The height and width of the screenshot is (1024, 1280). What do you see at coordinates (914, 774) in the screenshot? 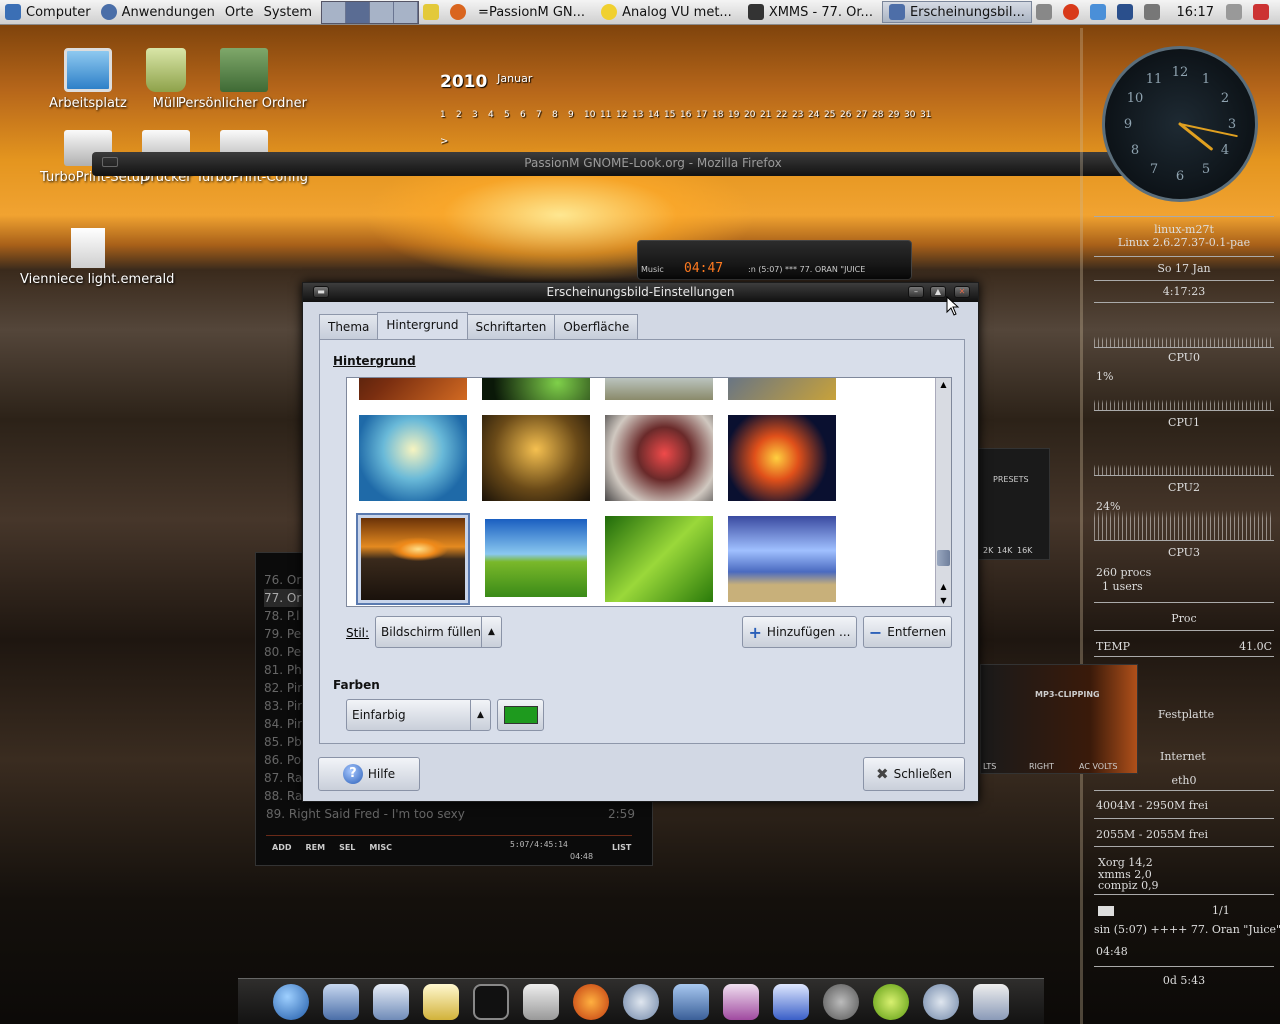
I see `close-button: ✖ Schließen` at bounding box center [914, 774].